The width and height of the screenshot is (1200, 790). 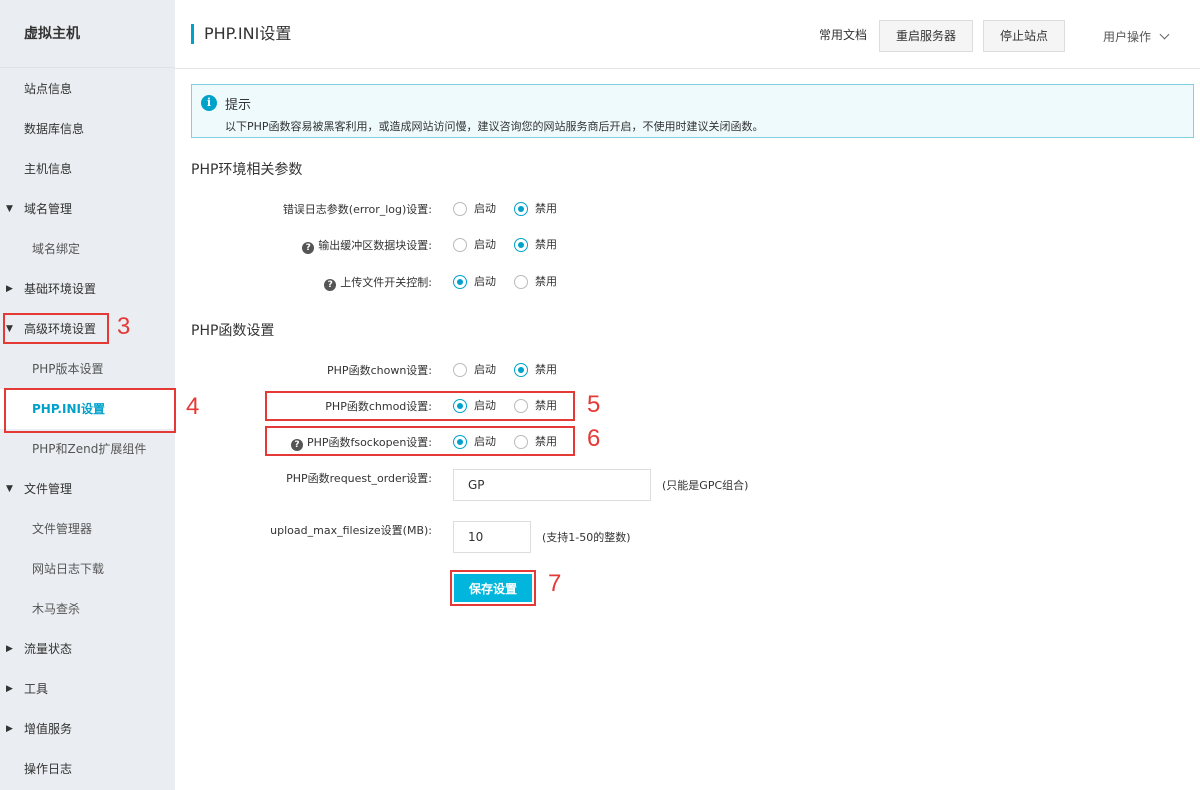 I want to click on env-label-file-upload: ? 上传文件开关控制:, so click(x=378, y=282).